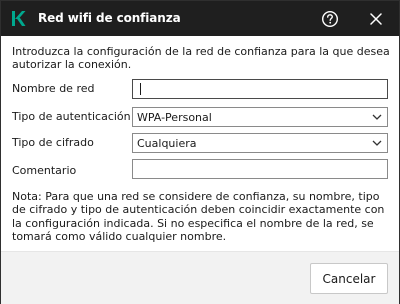  I want to click on comment-label: Comentario, so click(44, 170).